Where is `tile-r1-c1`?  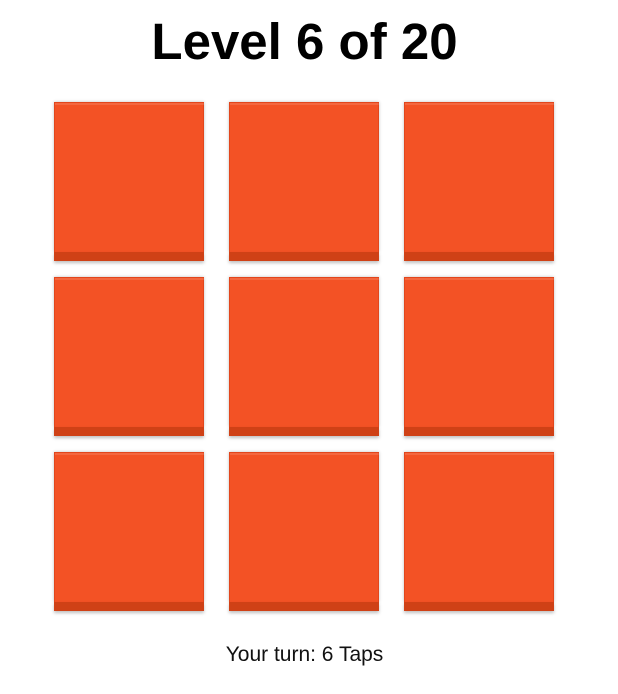 tile-r1-c1 is located at coordinates (129, 181).